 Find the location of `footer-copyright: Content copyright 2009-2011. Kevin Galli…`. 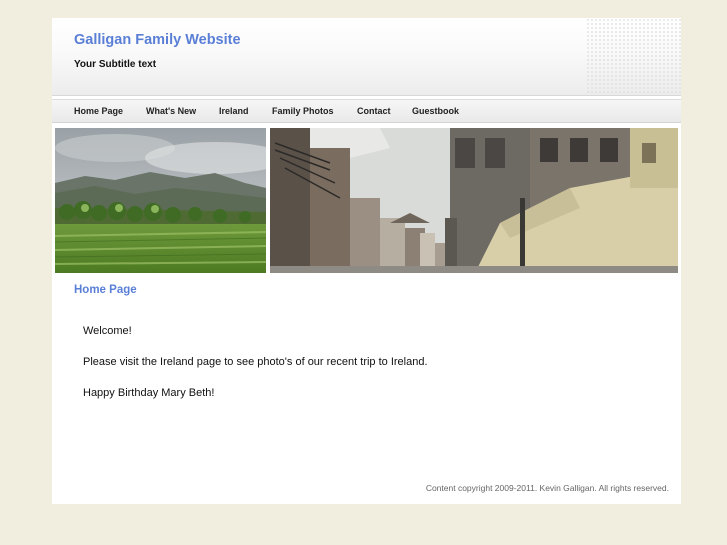

footer-copyright: Content copyright 2009-2011. Kevin Galli… is located at coordinates (547, 488).